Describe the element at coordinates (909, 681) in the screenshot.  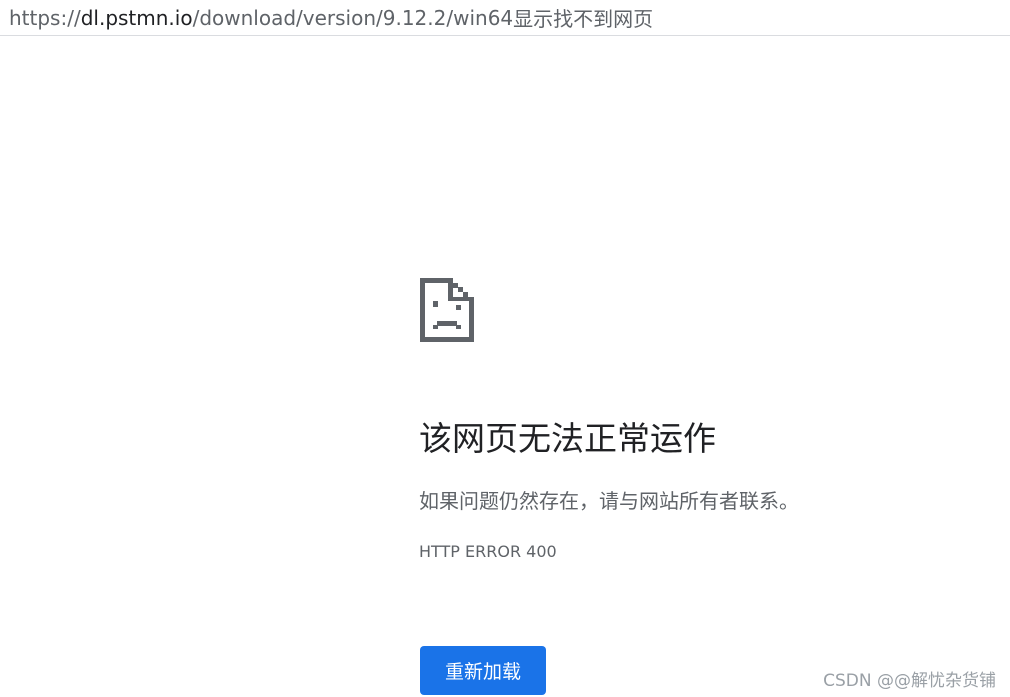
I see `watermark: CSDN @@解忧杂货铺` at that location.